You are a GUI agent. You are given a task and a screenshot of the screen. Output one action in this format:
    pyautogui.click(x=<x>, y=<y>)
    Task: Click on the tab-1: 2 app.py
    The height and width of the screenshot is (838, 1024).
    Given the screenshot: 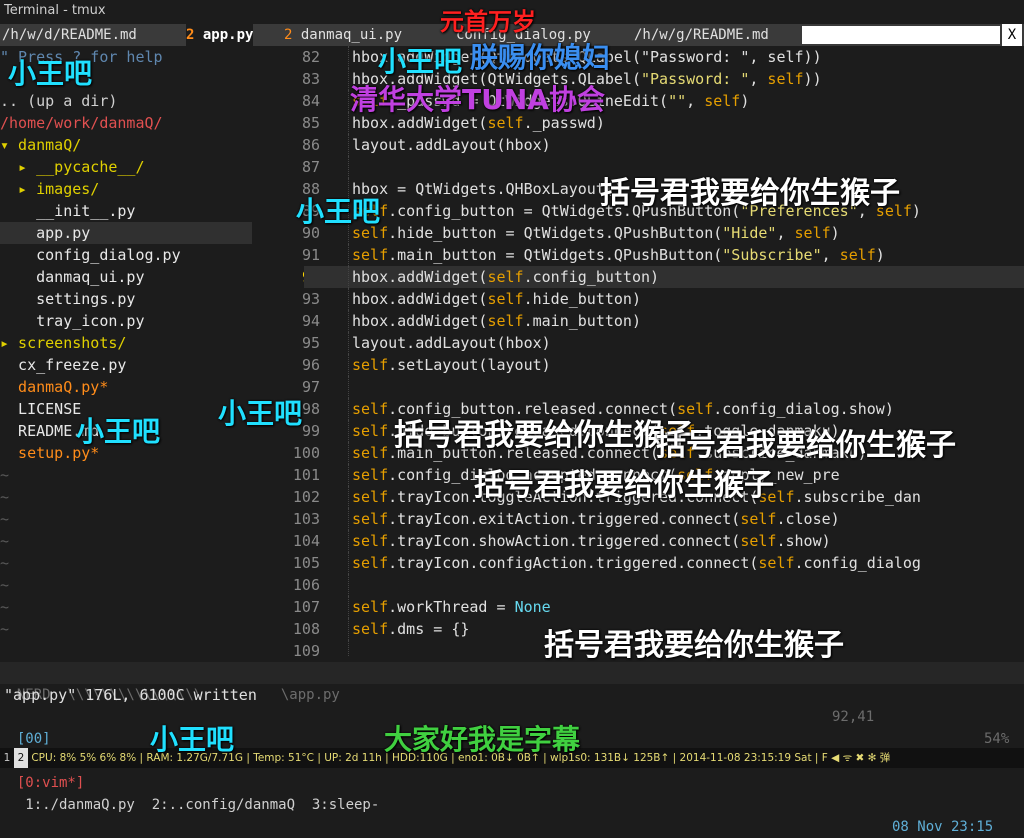 What is the action you would take?
    pyautogui.click(x=220, y=35)
    